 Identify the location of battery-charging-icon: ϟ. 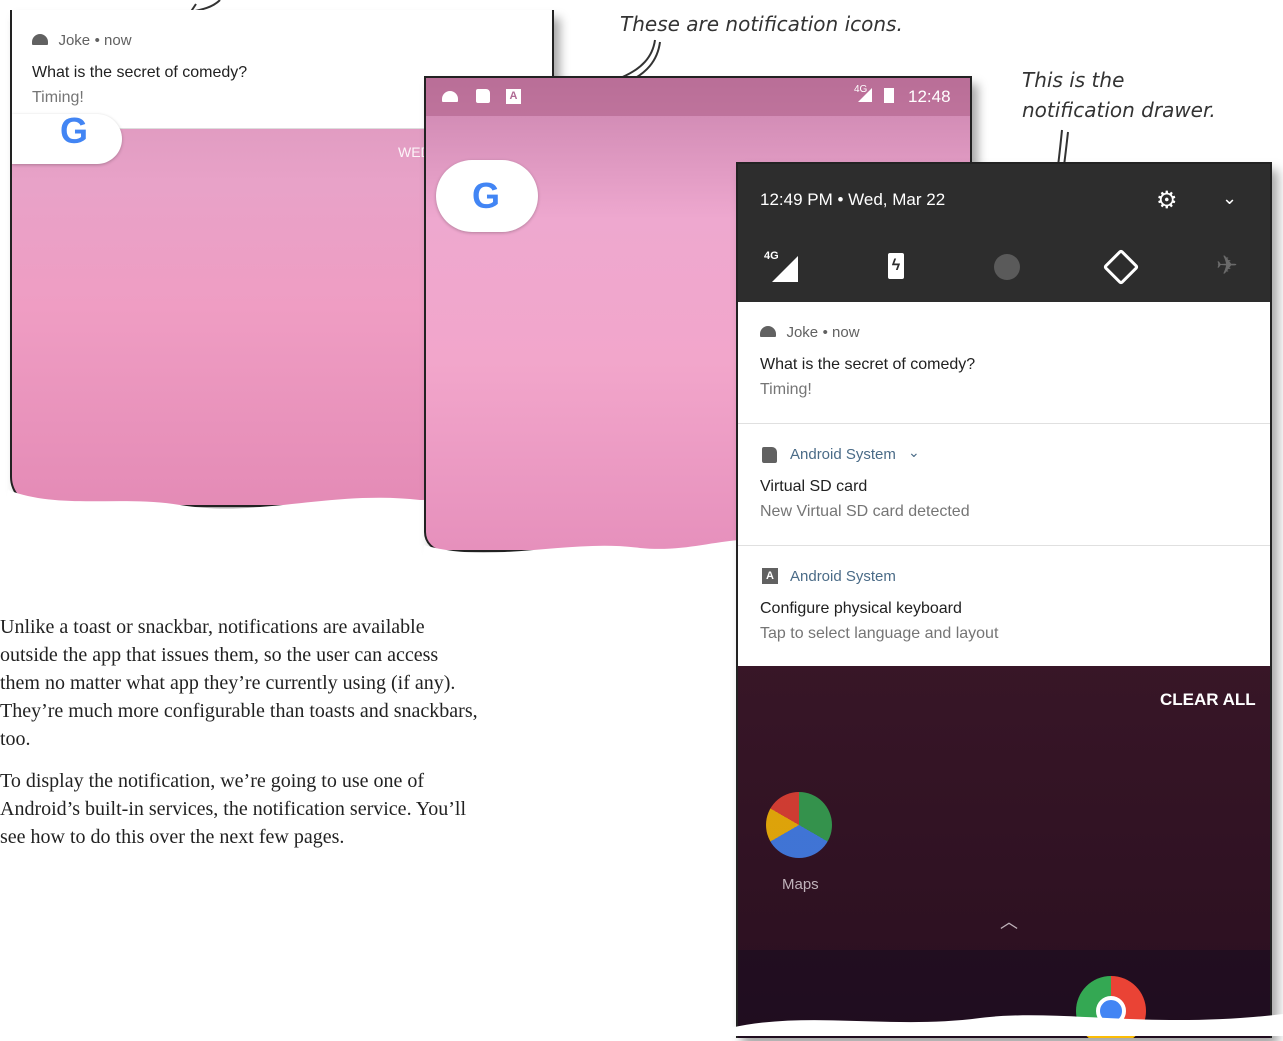
(896, 266).